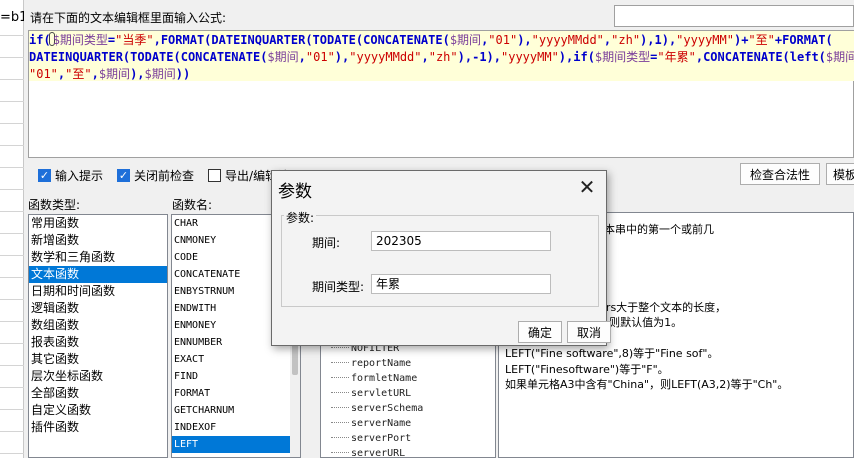 Image resolution: width=854 pixels, height=458 pixels. I want to click on category-item: 自定义函数, so click(98, 410).